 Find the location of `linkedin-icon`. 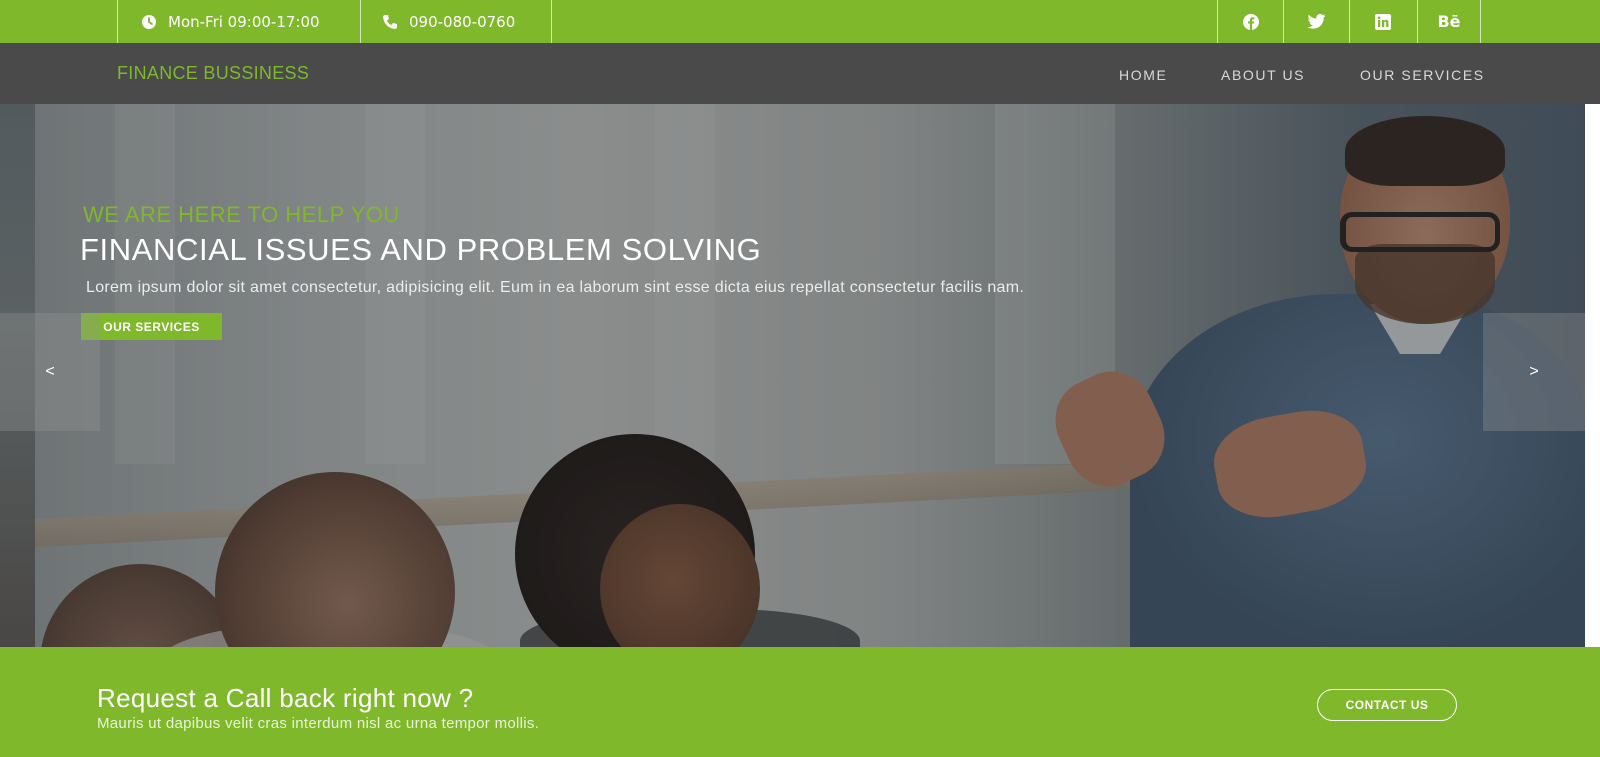

linkedin-icon is located at coordinates (1382, 21).